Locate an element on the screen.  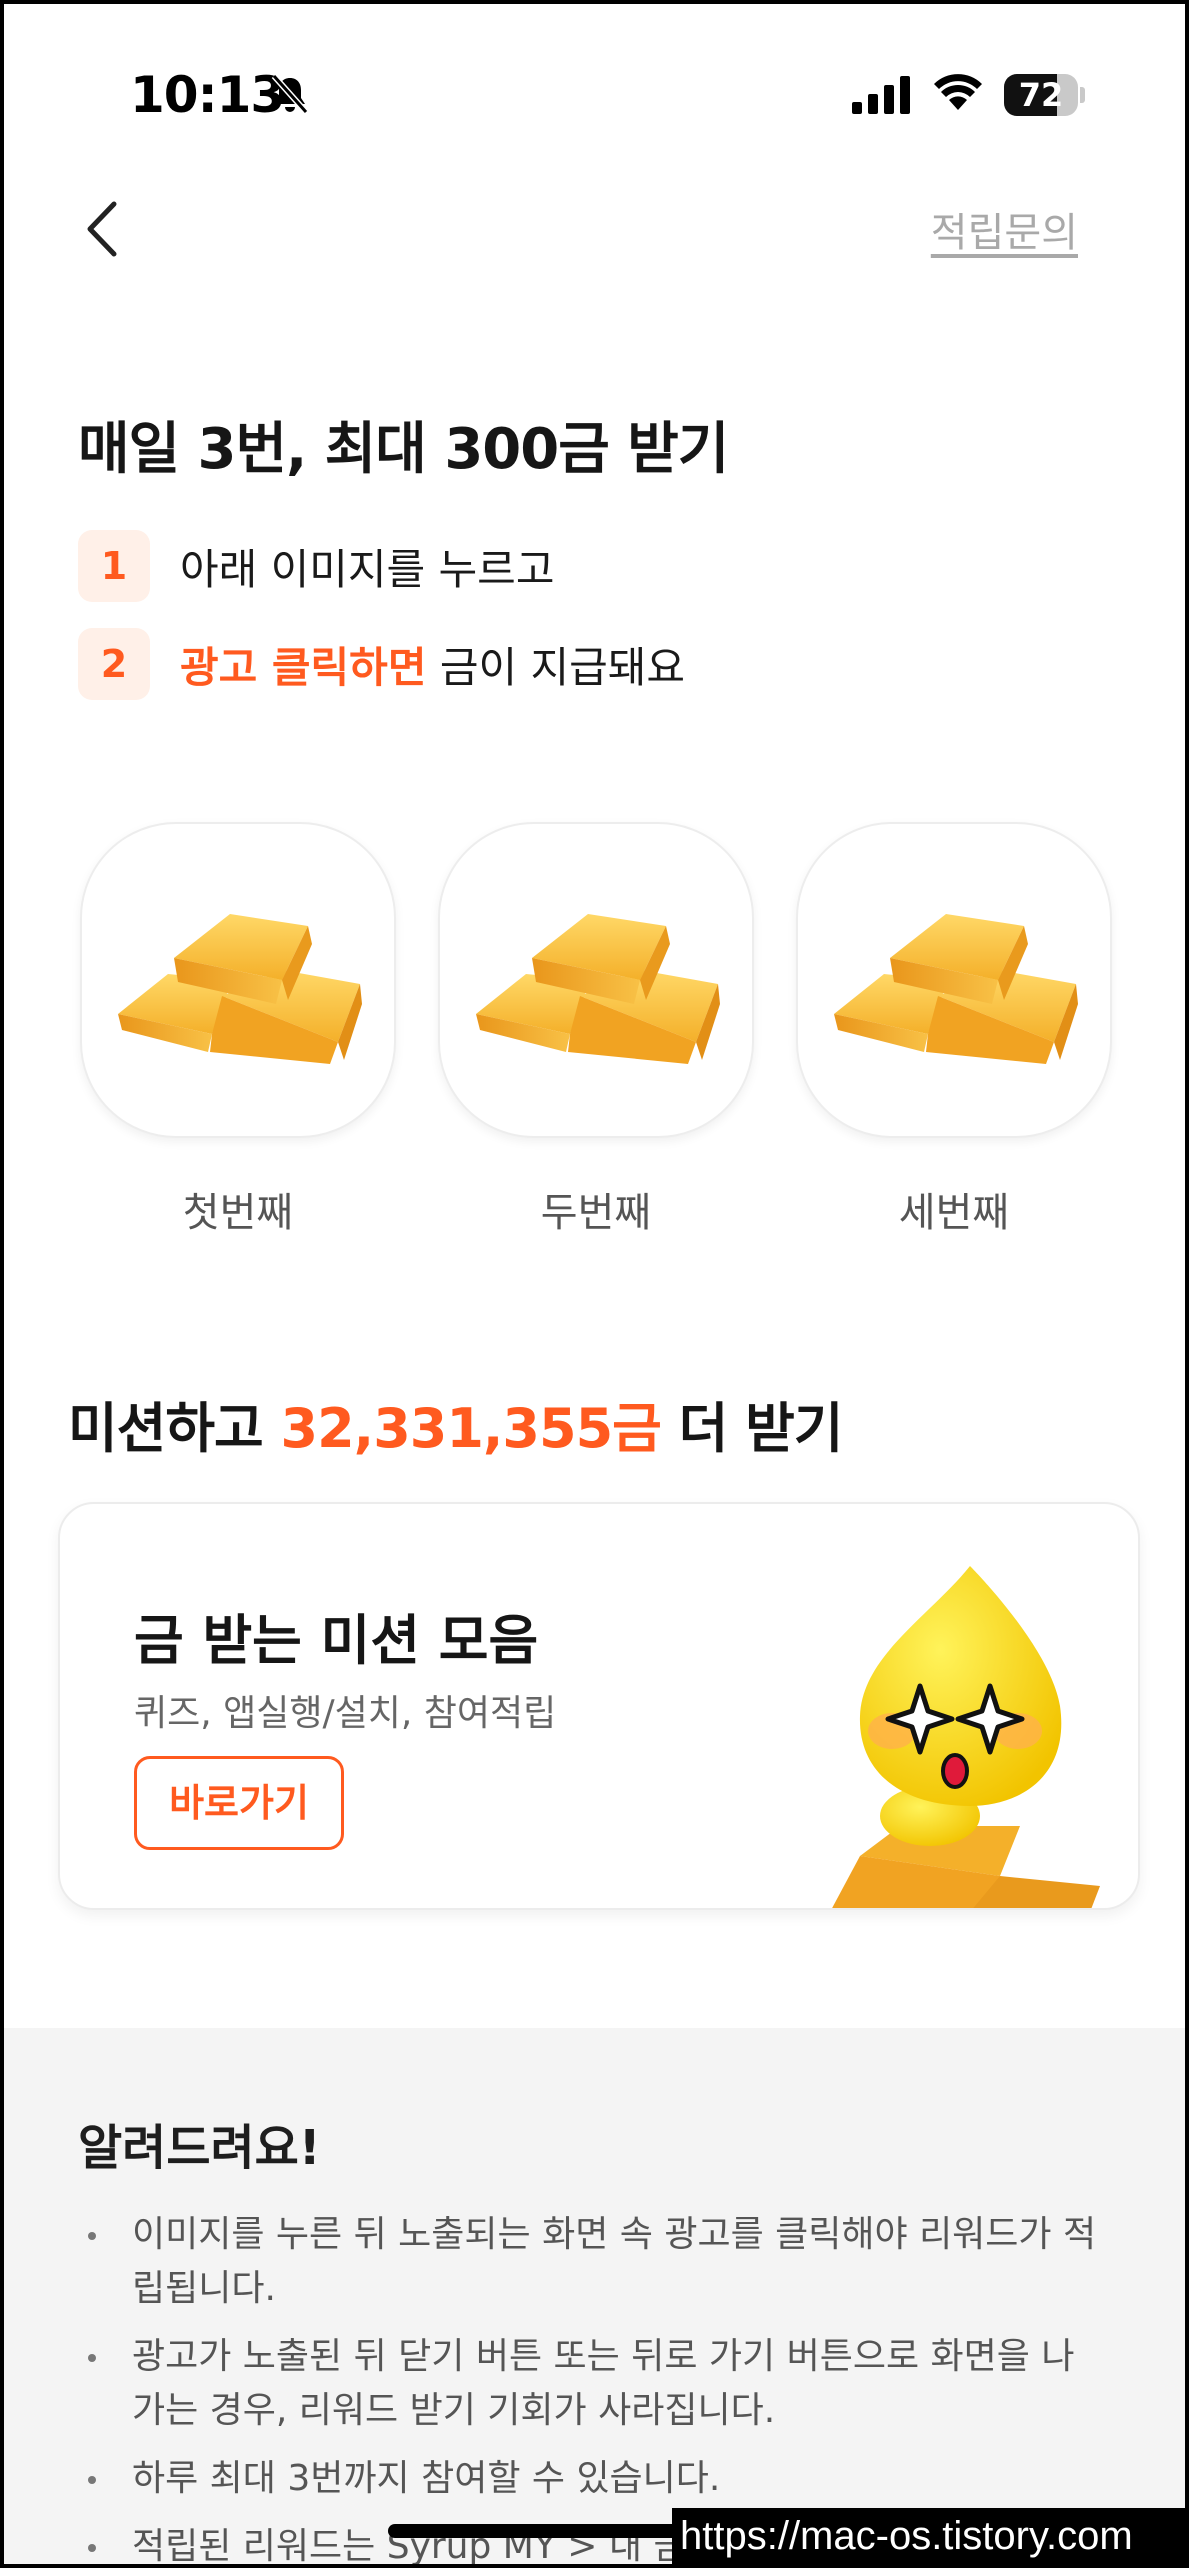
mission-card: 금 받는 미션 모음 퀴즈, 앱실행/설치, 참여적립 바로가기 is located at coordinates (599, 1706).